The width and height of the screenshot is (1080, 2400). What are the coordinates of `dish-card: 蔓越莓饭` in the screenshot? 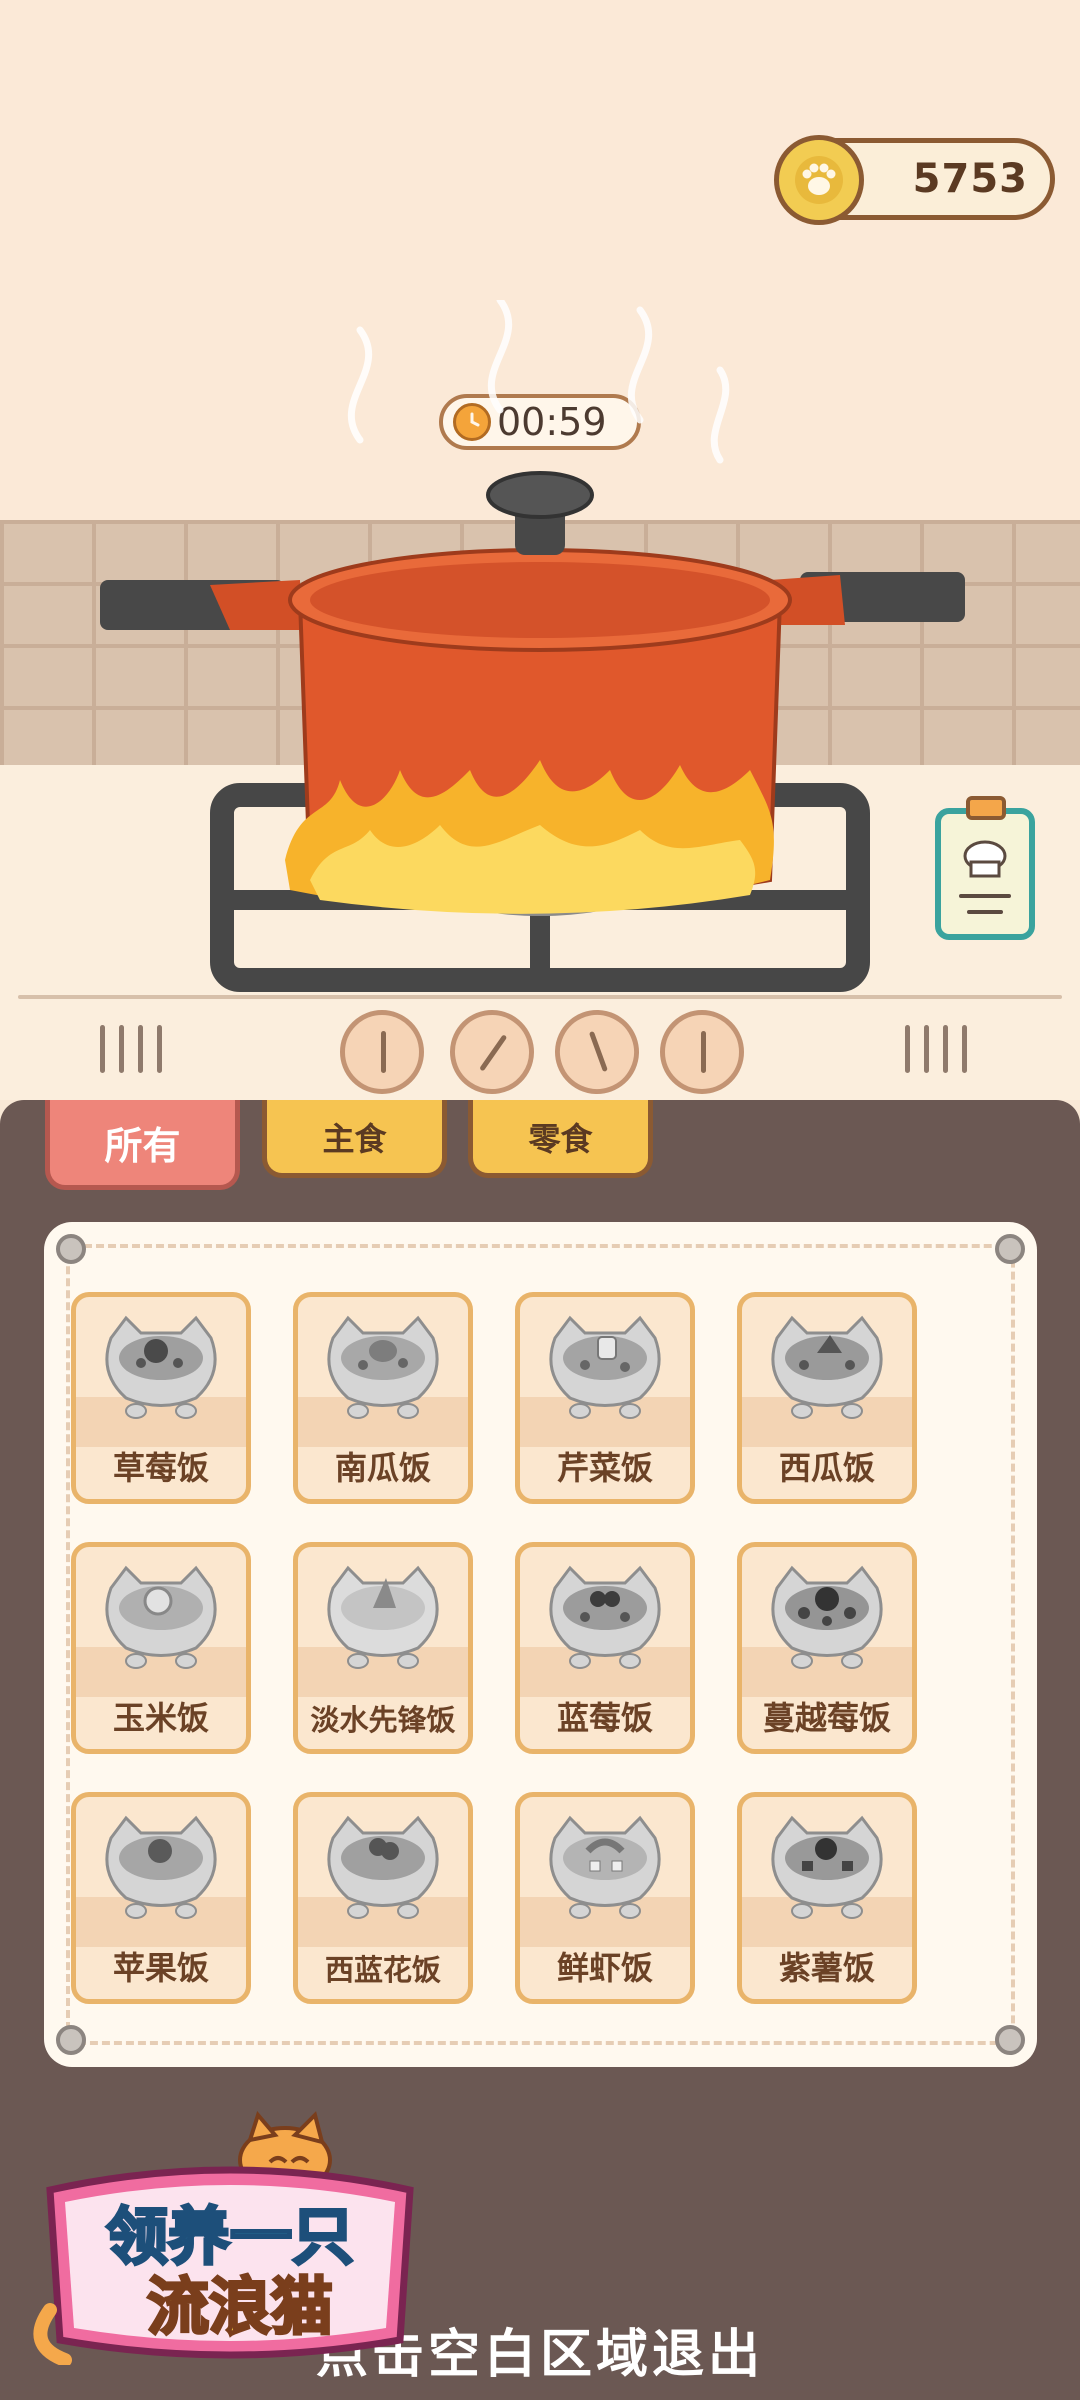 It's located at (827, 1648).